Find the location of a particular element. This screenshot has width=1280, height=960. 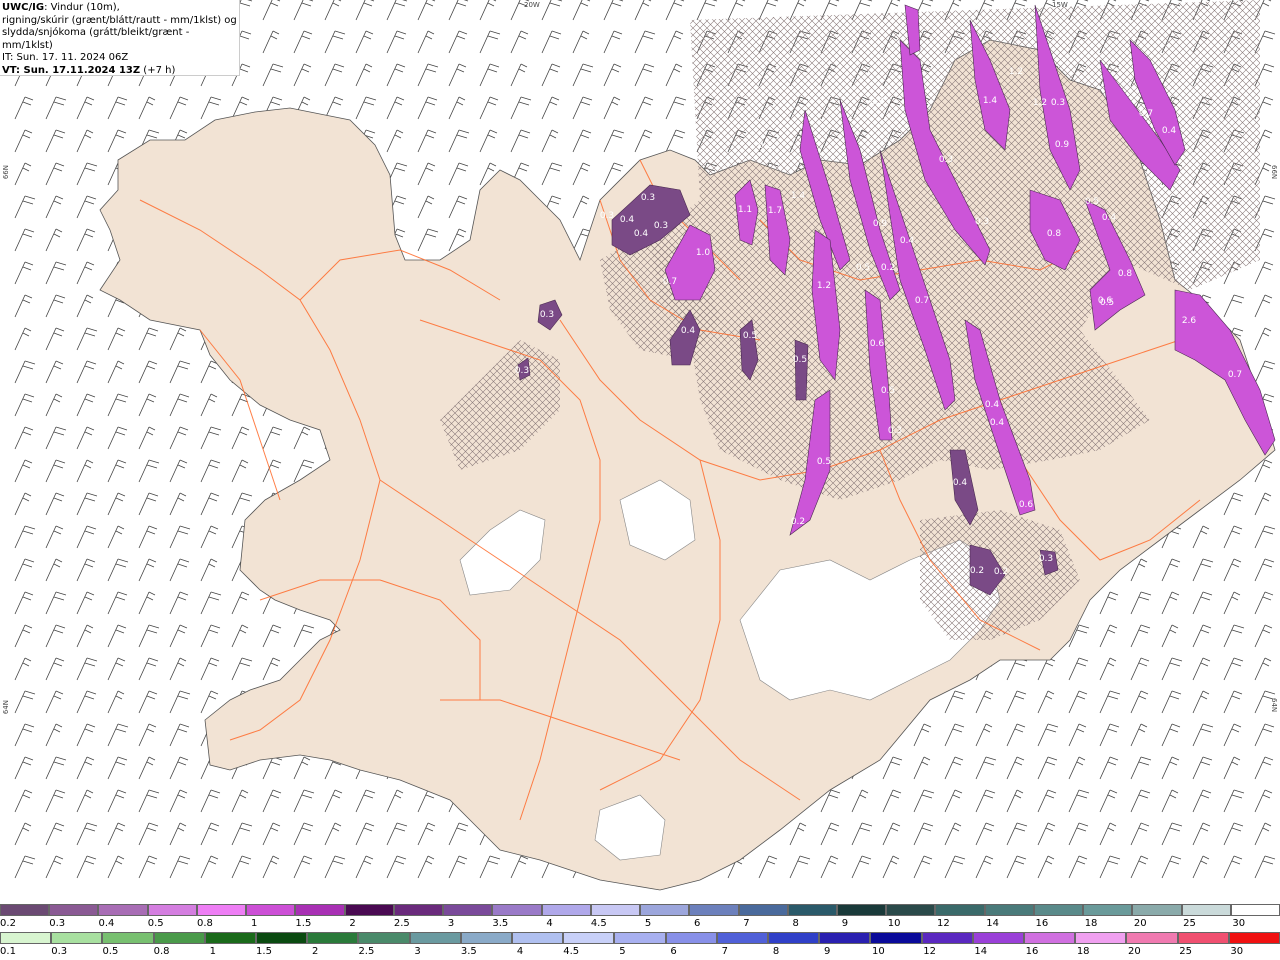

precip-value-label: 1.7 is located at coordinates (775, 211).